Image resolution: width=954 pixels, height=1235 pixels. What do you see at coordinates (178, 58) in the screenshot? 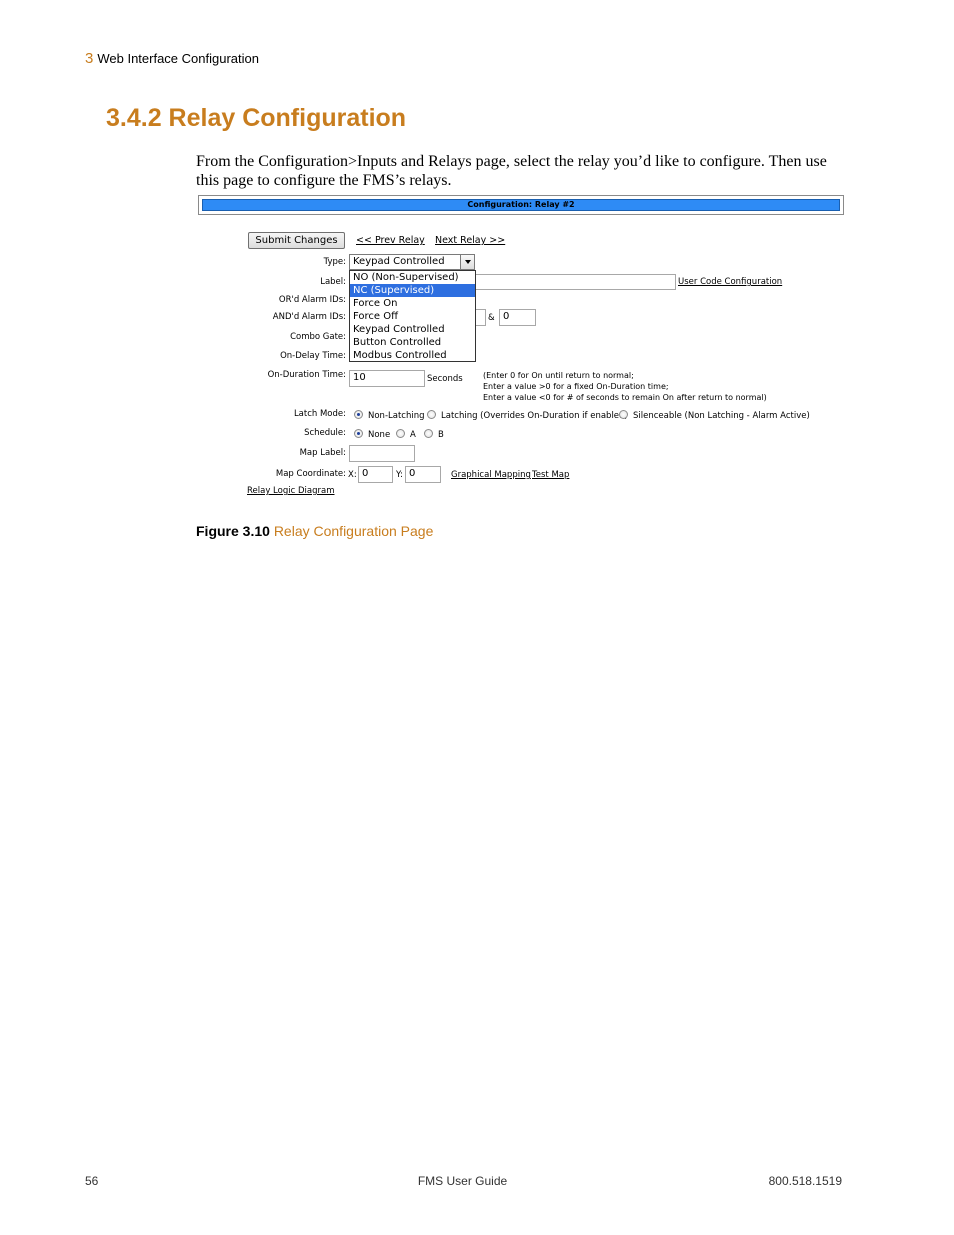
I see `chapter-title: Web Interface Configuration` at bounding box center [178, 58].